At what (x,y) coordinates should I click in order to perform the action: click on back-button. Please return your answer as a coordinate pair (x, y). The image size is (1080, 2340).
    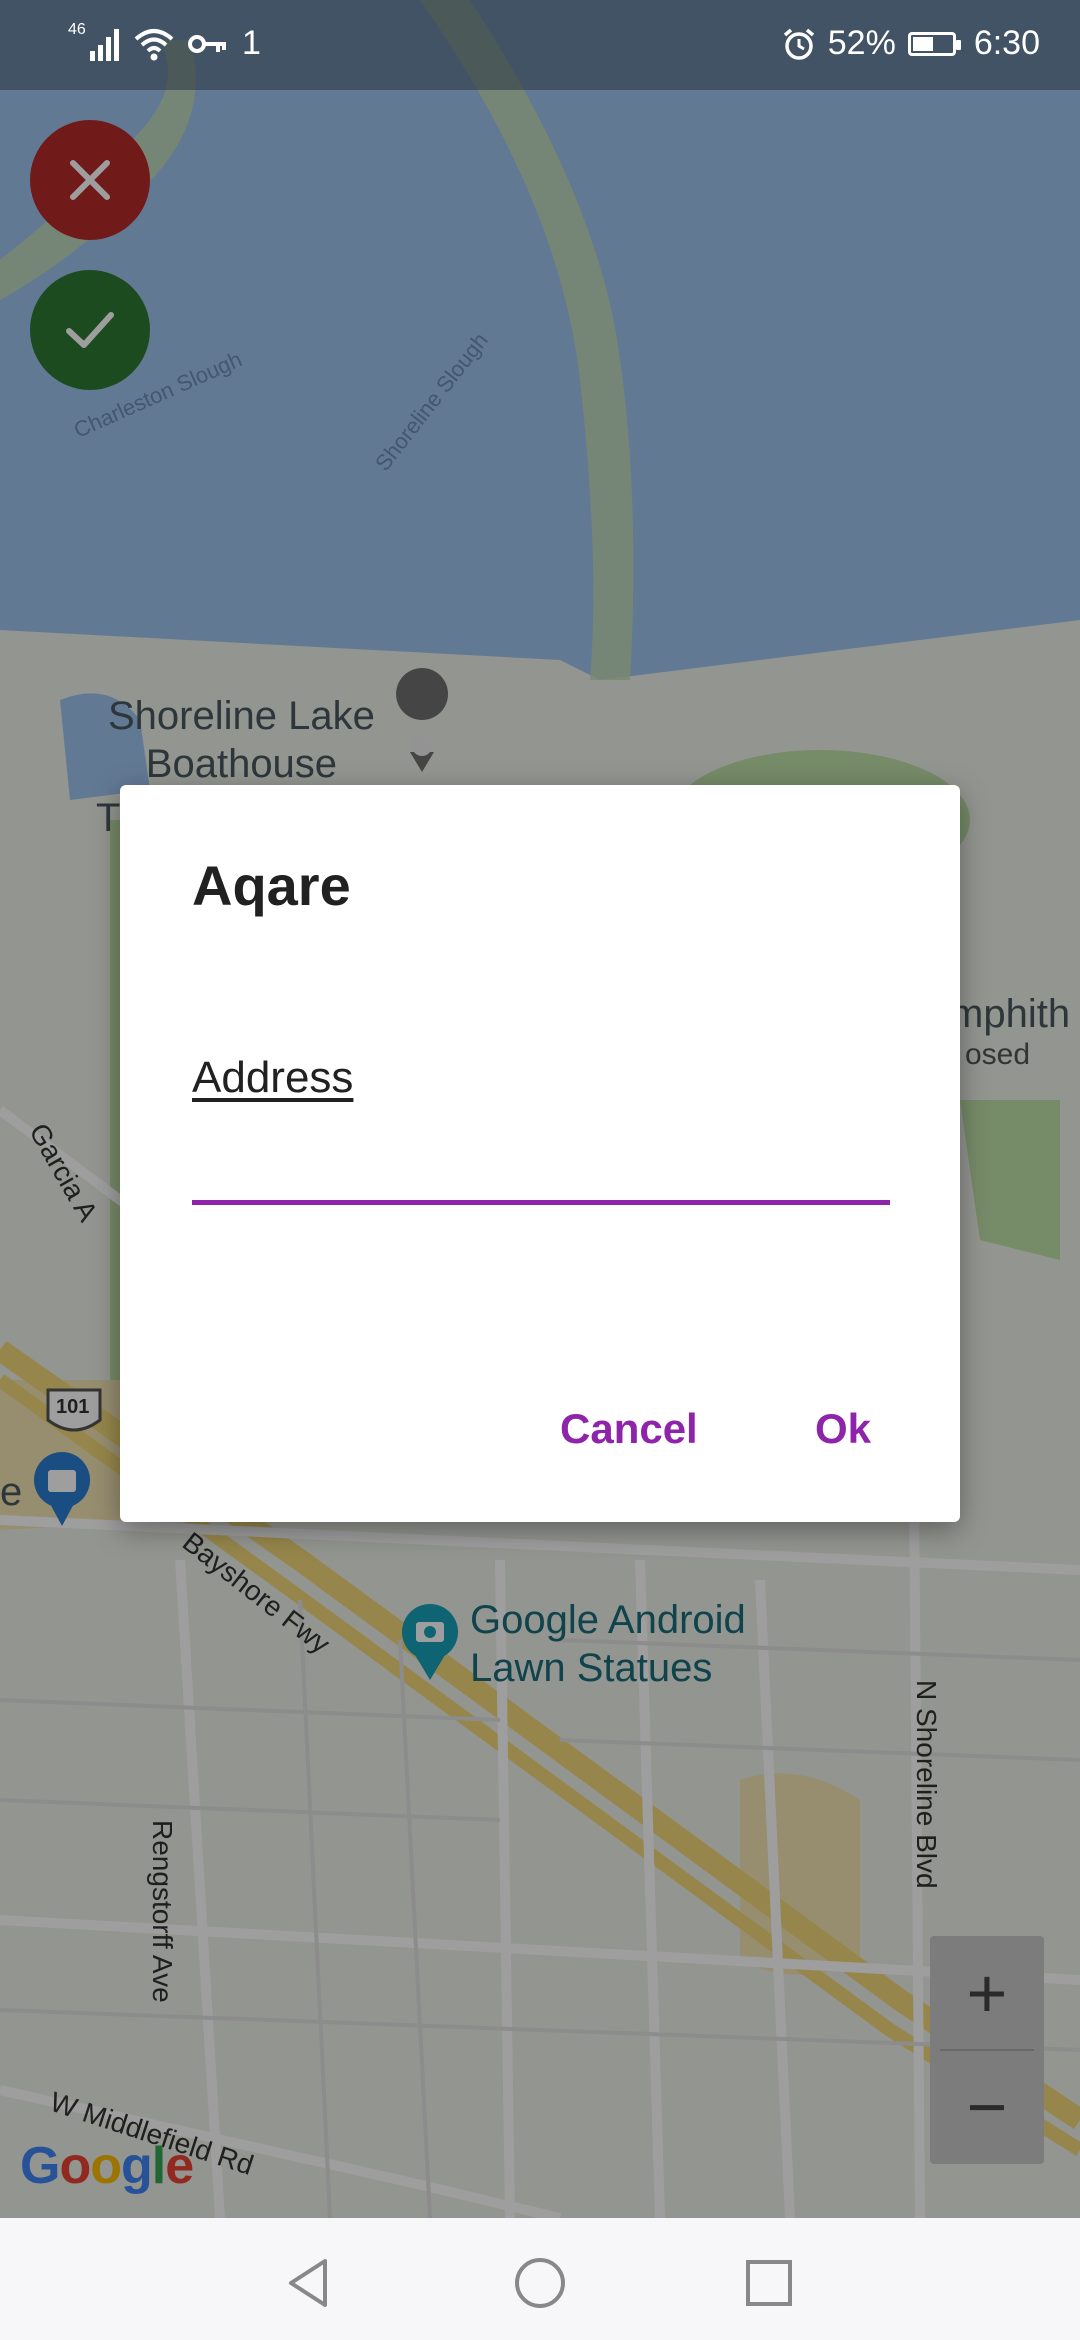
    Looking at the image, I should click on (309, 2283).